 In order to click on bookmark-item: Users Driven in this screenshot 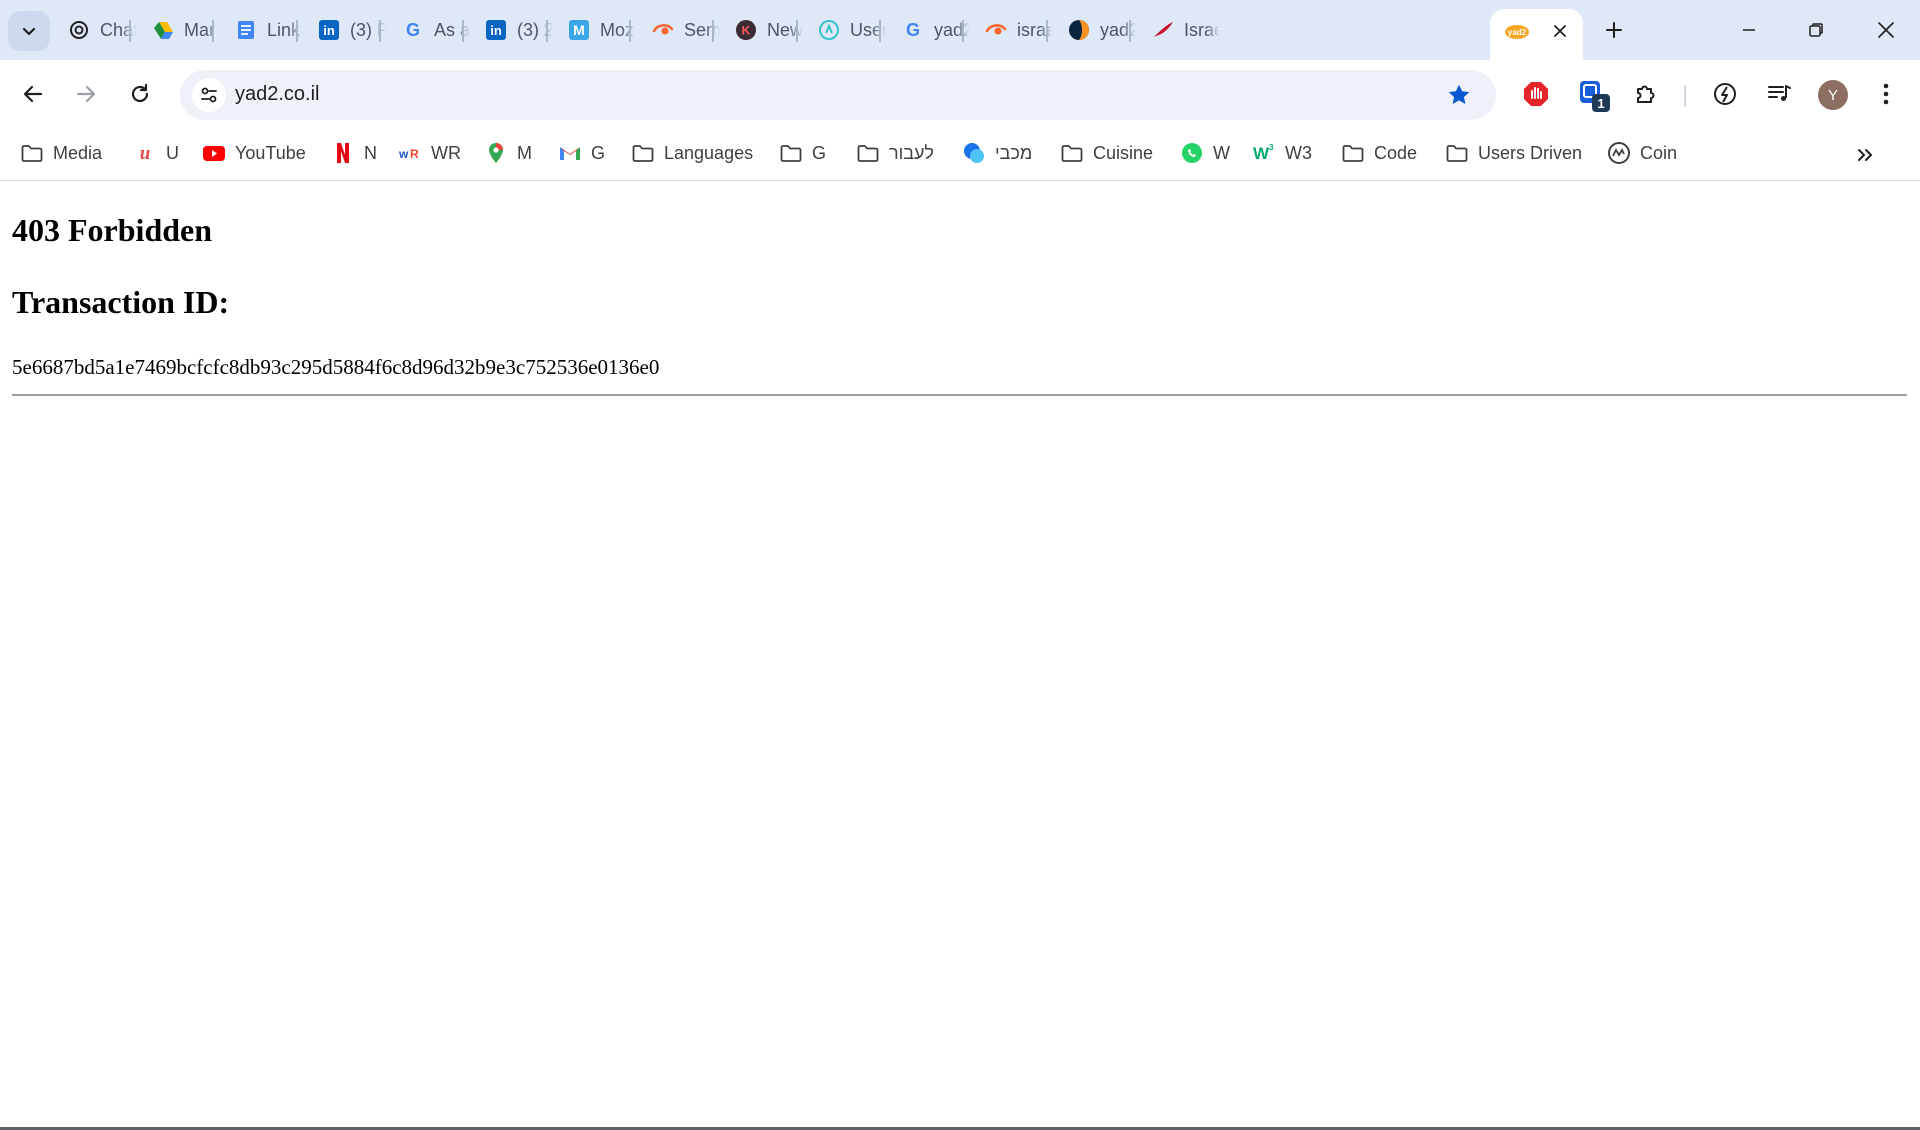, I will do `click(1513, 153)`.